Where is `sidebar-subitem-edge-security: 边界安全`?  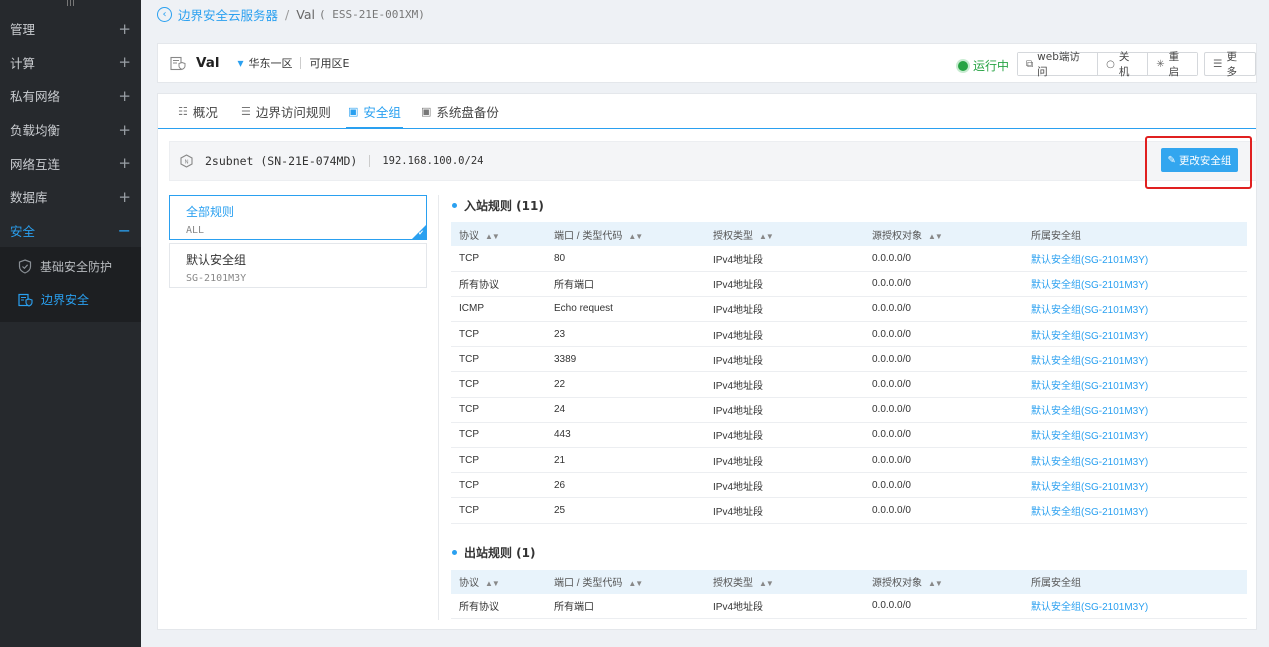
sidebar-subitem-edge-security: 边界安全 is located at coordinates (70, 299).